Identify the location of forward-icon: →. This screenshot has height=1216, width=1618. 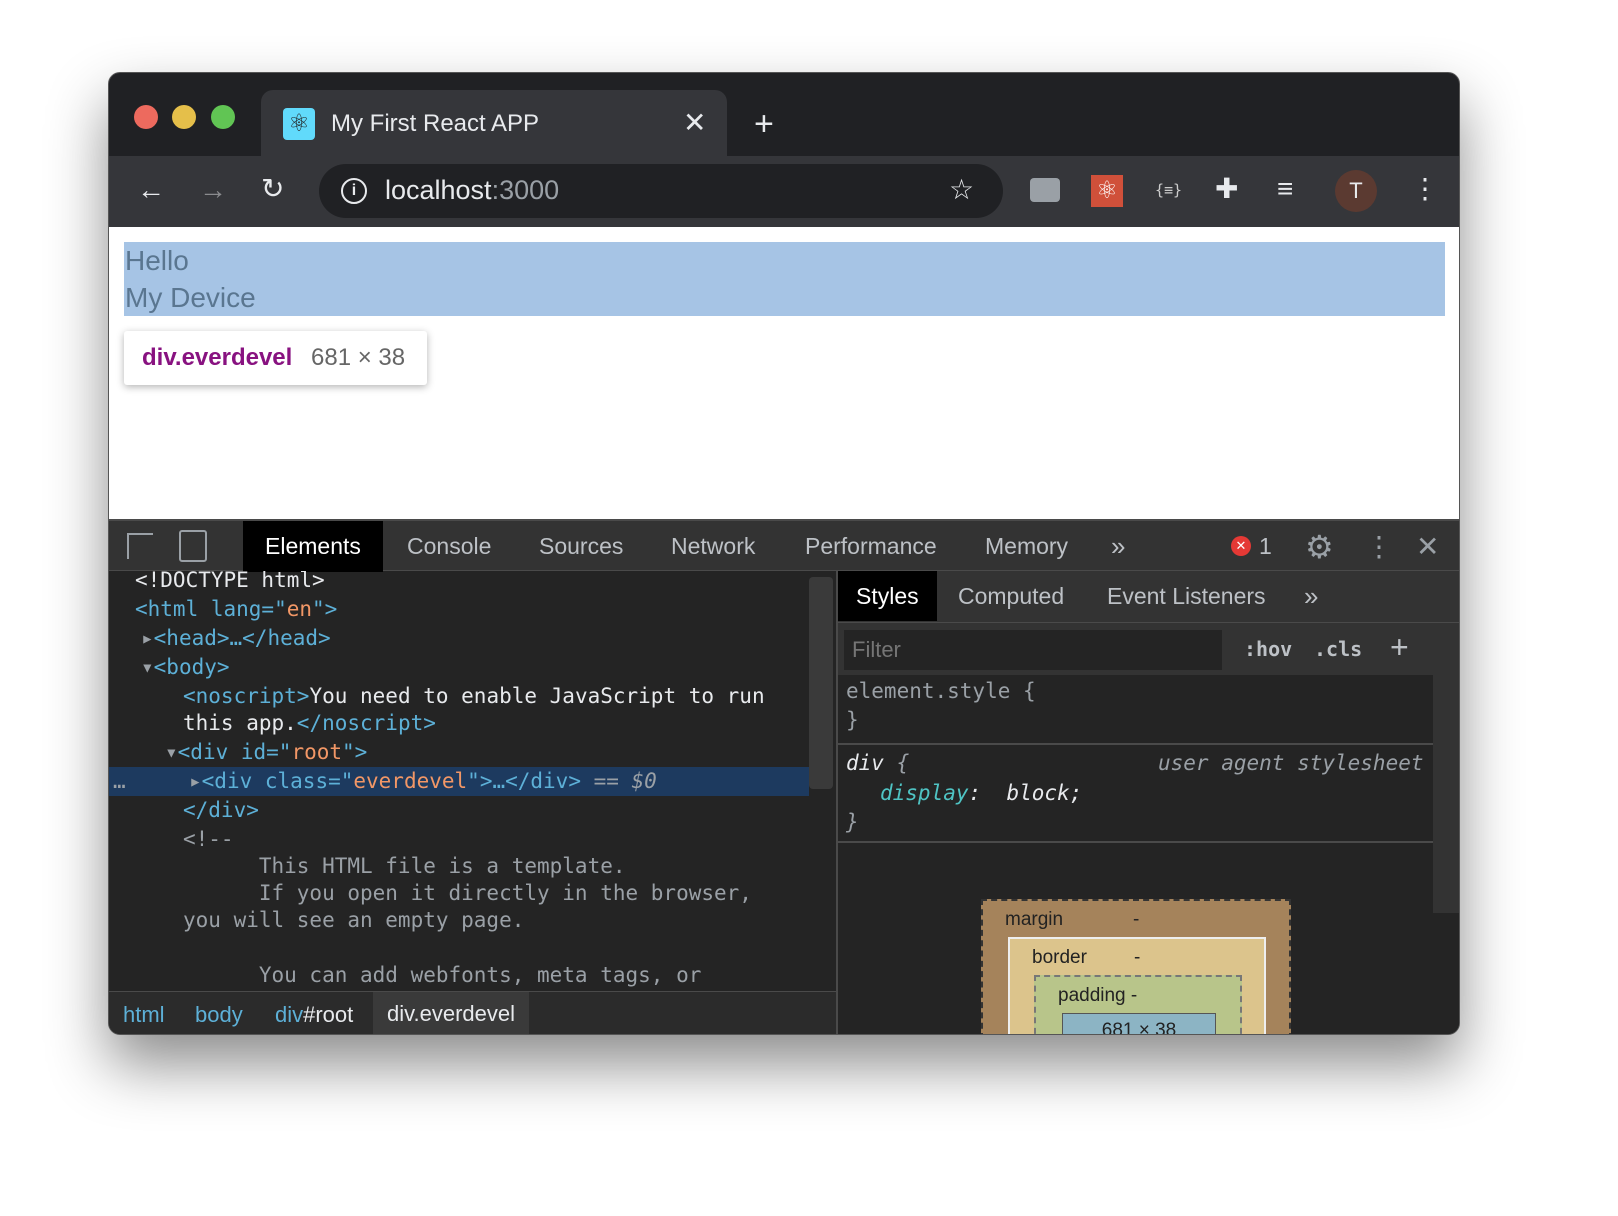
(213, 190).